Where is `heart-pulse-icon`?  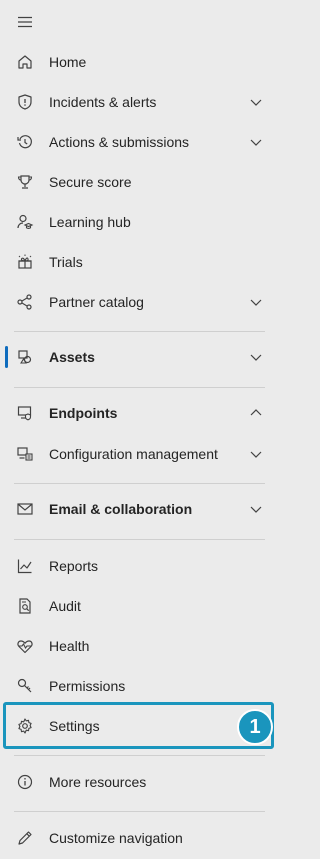
heart-pulse-icon is located at coordinates (25, 646).